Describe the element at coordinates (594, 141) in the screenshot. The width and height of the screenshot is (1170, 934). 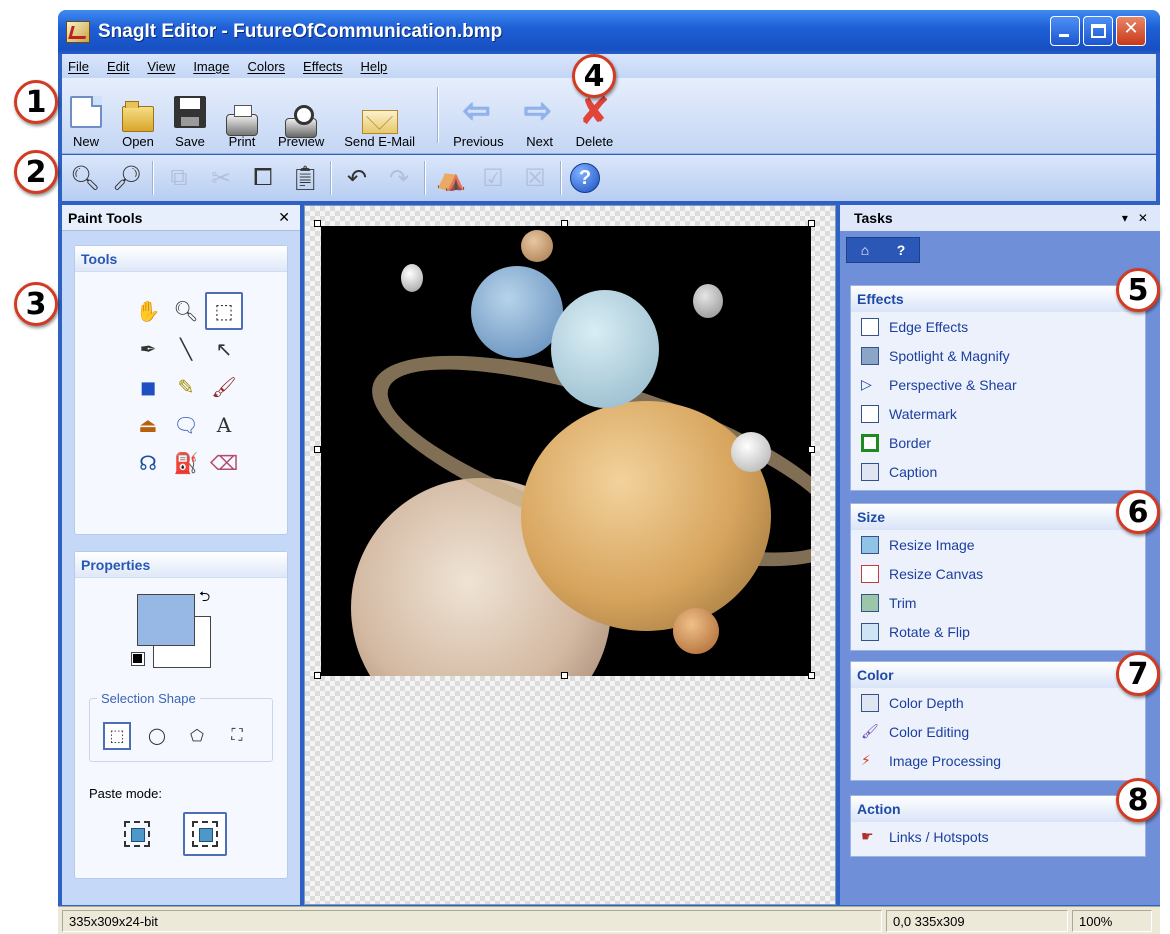
I see `delete-label: Delete` at that location.